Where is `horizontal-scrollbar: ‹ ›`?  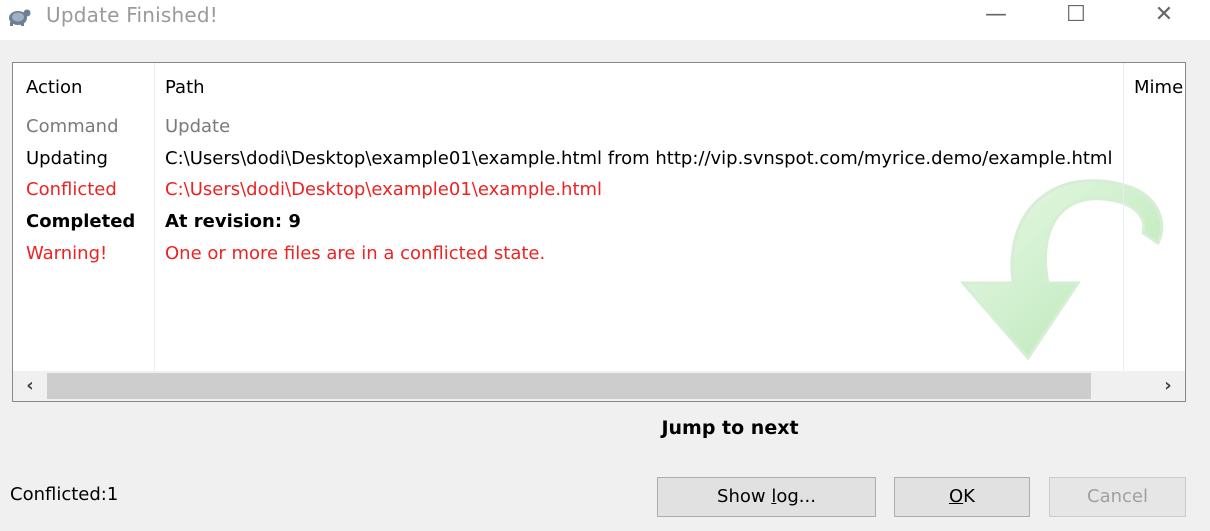 horizontal-scrollbar: ‹ › is located at coordinates (599, 386).